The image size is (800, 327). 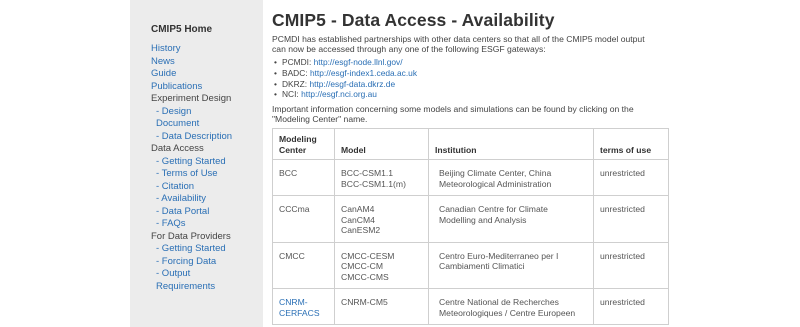 What do you see at coordinates (207, 287) in the screenshot?
I see `sidebar-item: Requirements` at bounding box center [207, 287].